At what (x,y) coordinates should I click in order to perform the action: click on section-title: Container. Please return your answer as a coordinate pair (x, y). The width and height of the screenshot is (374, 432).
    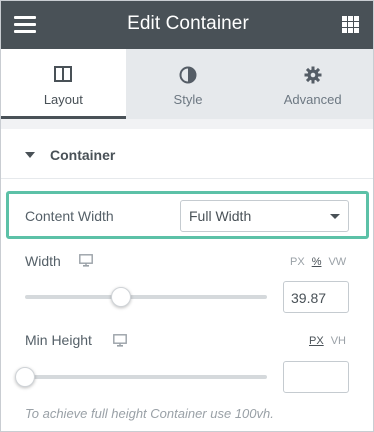
    Looking at the image, I should click on (83, 155).